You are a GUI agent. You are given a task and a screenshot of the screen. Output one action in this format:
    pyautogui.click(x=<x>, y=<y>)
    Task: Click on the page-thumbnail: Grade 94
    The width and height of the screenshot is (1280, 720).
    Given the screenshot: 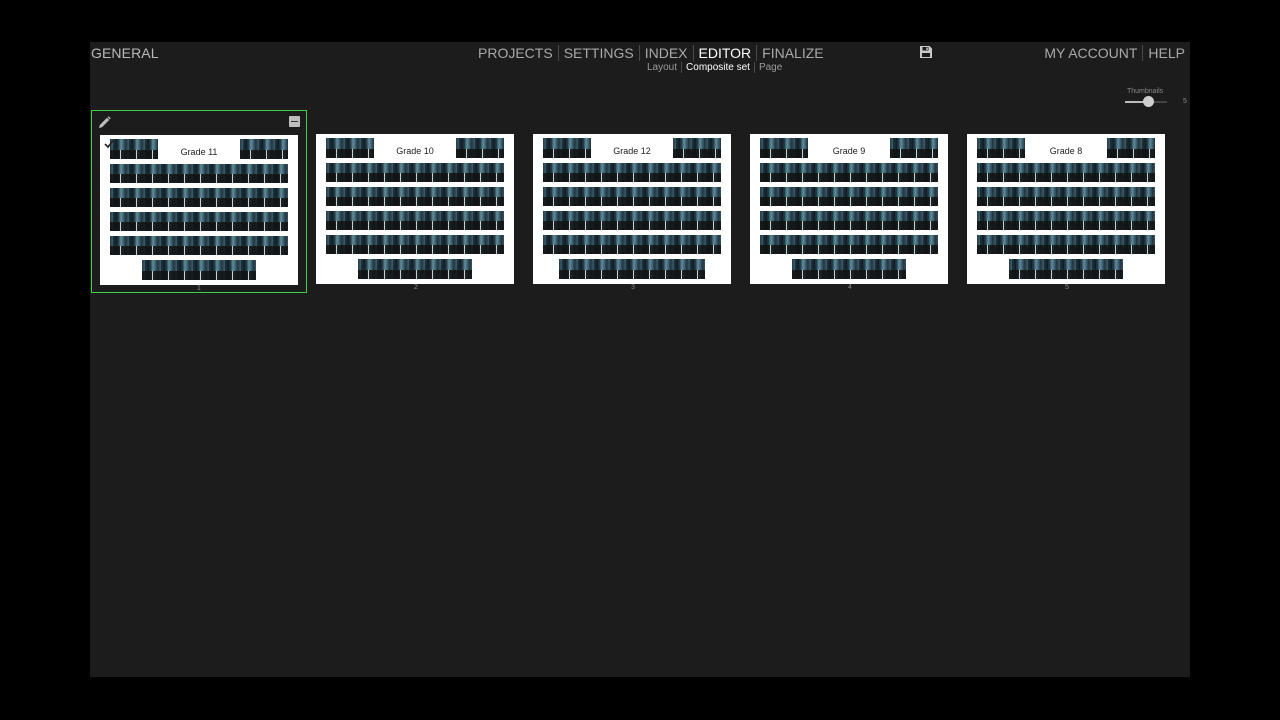 What is the action you would take?
    pyautogui.click(x=850, y=201)
    